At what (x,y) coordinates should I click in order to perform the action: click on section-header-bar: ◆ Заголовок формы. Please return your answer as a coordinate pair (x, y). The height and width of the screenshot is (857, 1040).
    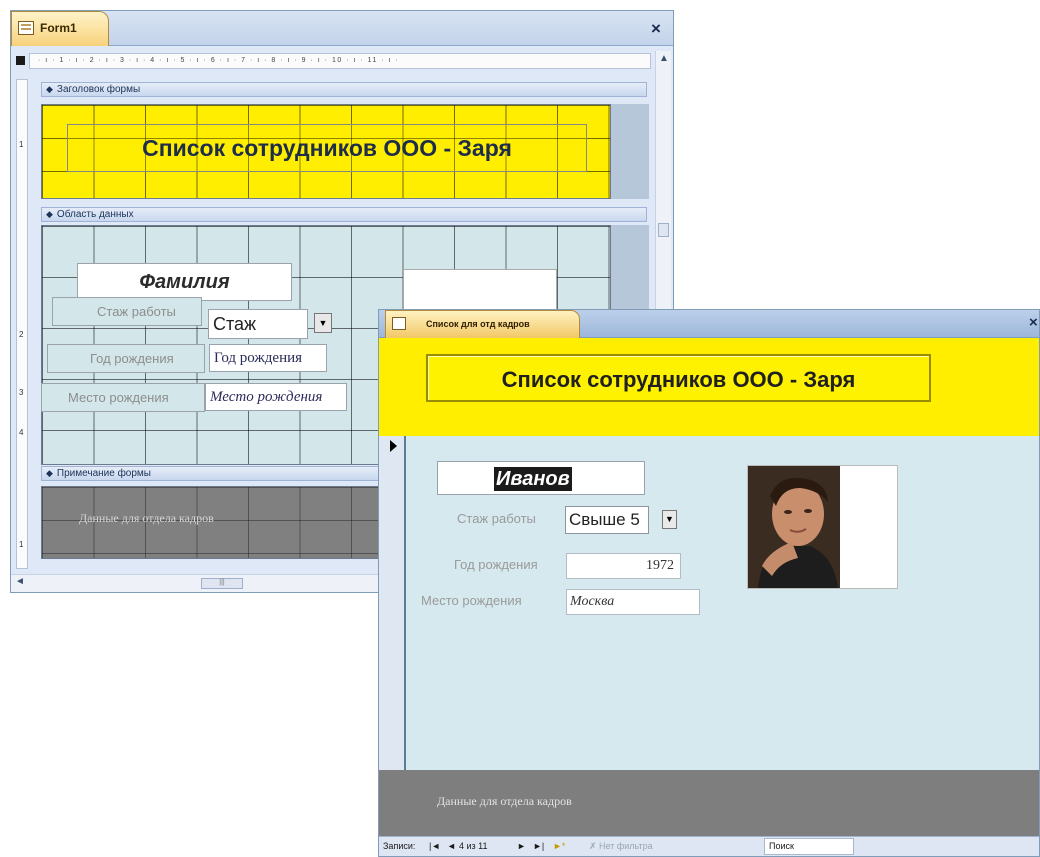
    Looking at the image, I should click on (344, 89).